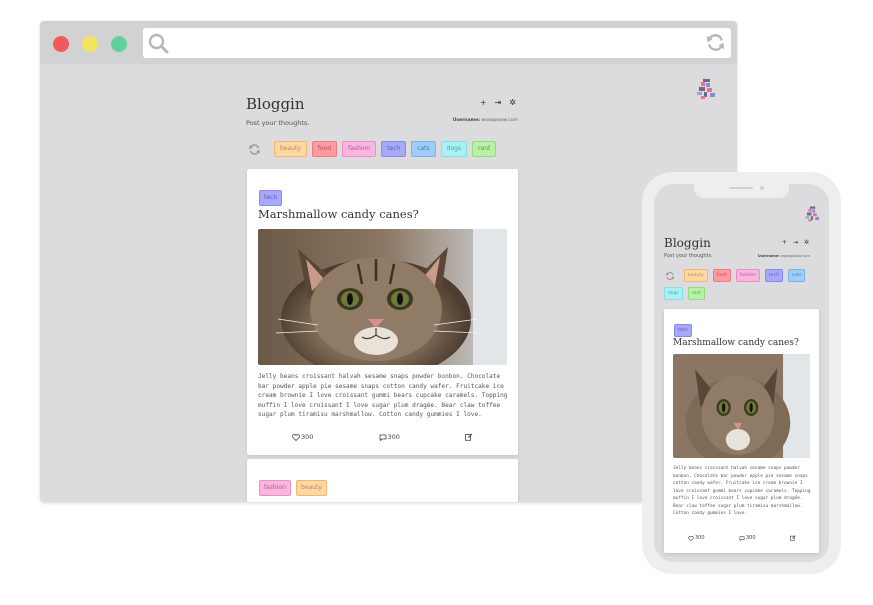  I want to click on phone-notch, so click(741, 191).